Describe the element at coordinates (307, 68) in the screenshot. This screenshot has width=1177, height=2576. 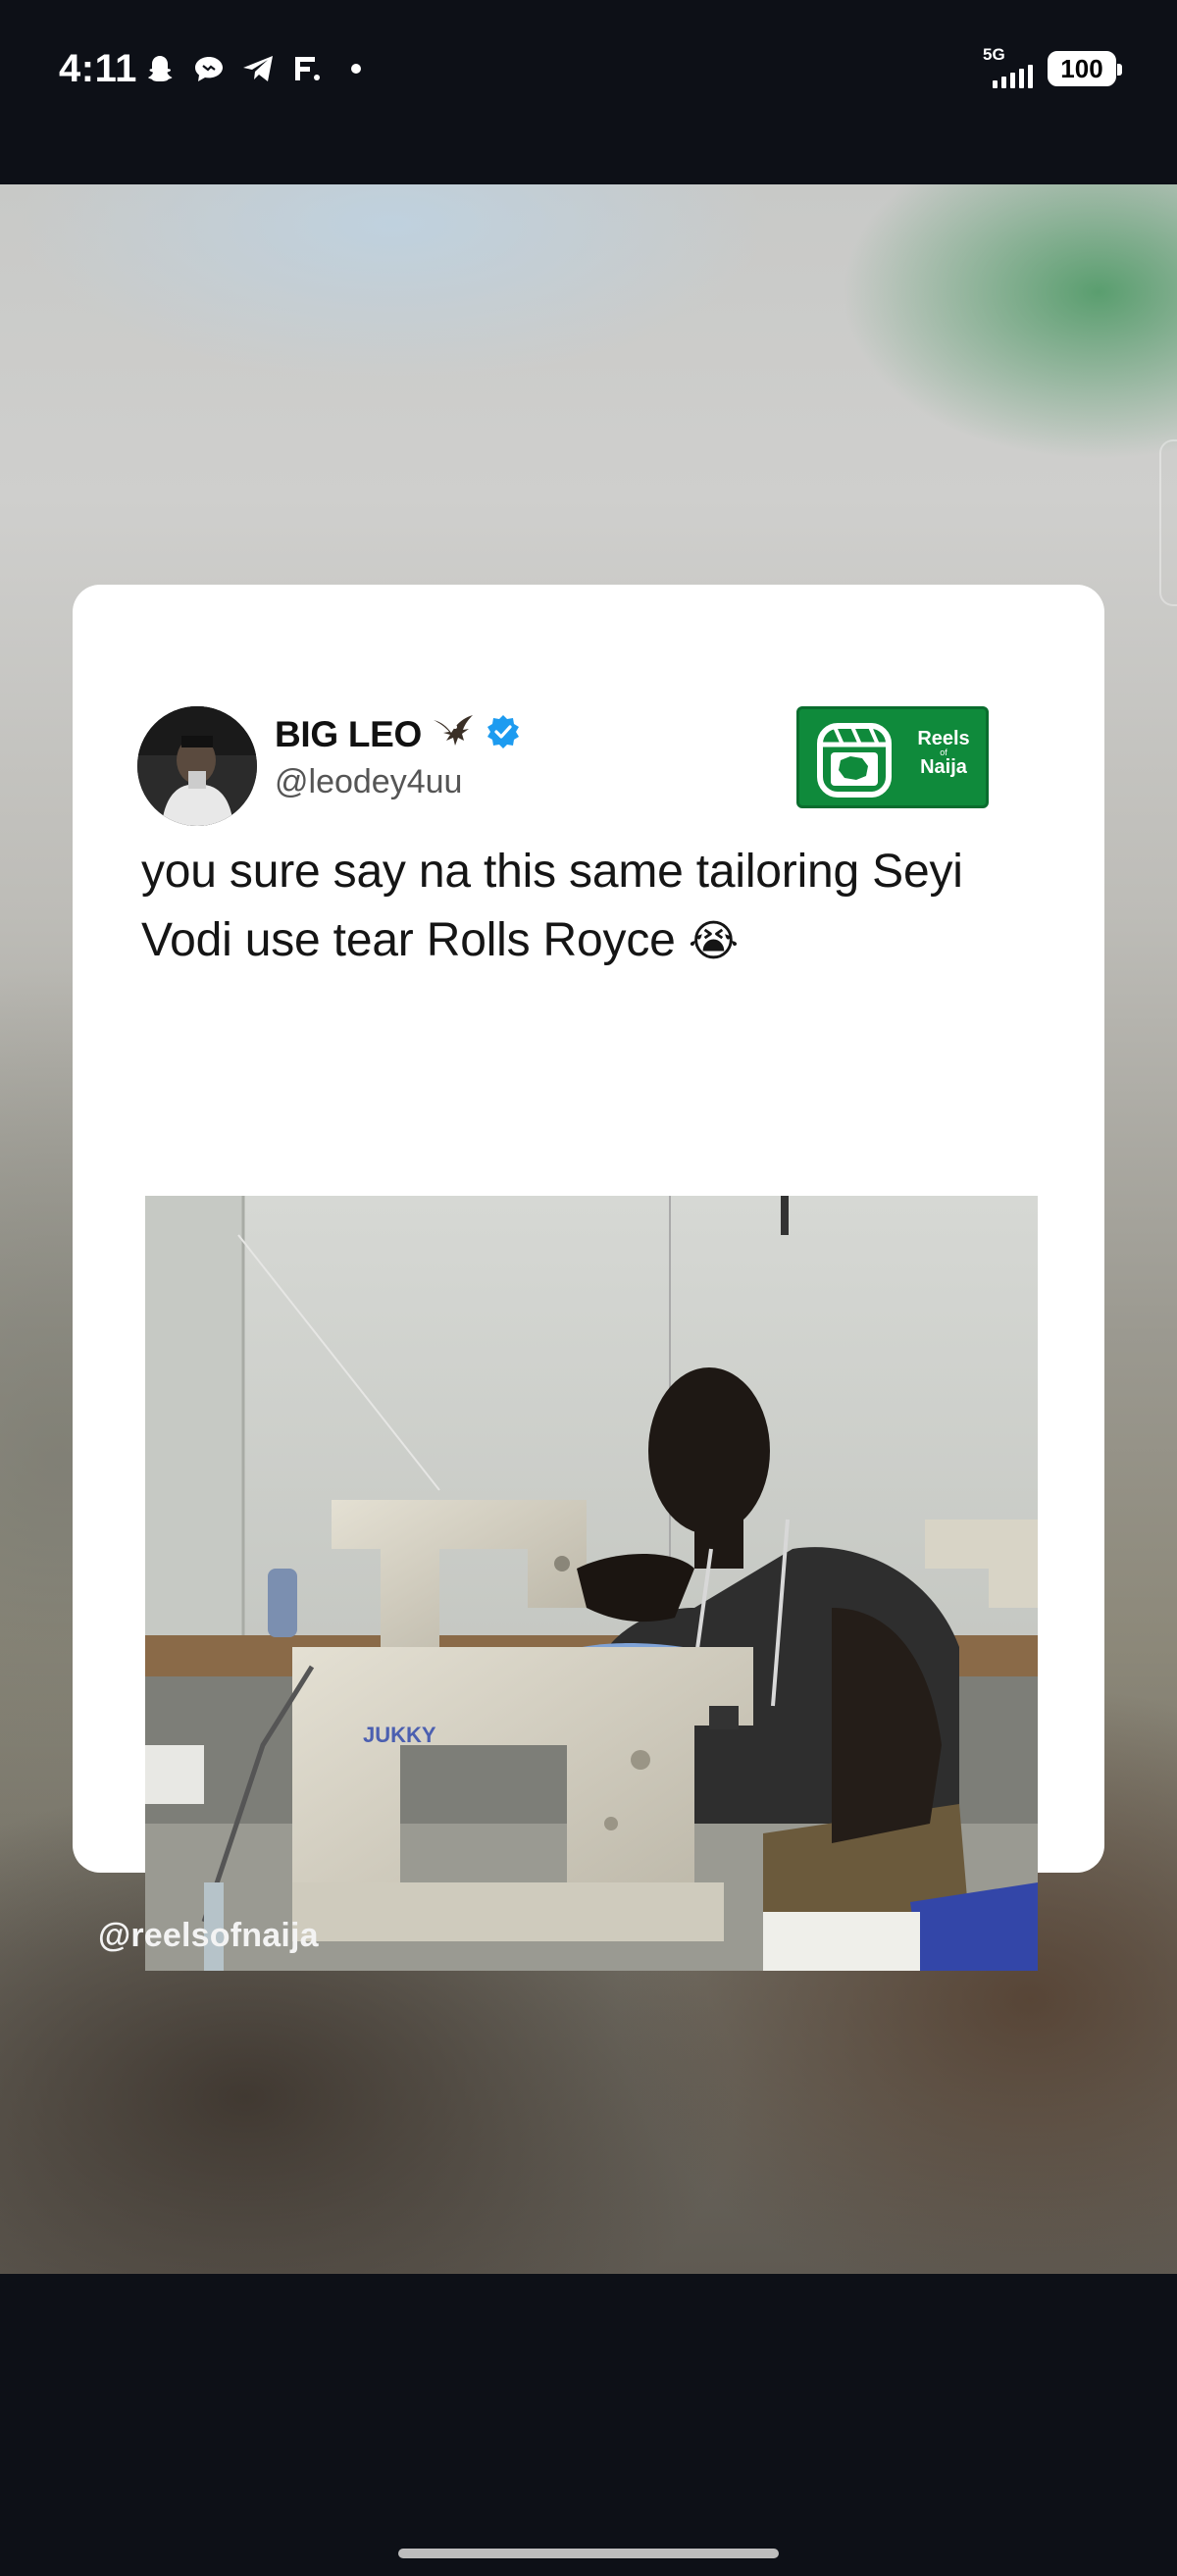
I see `f-app-icon` at that location.